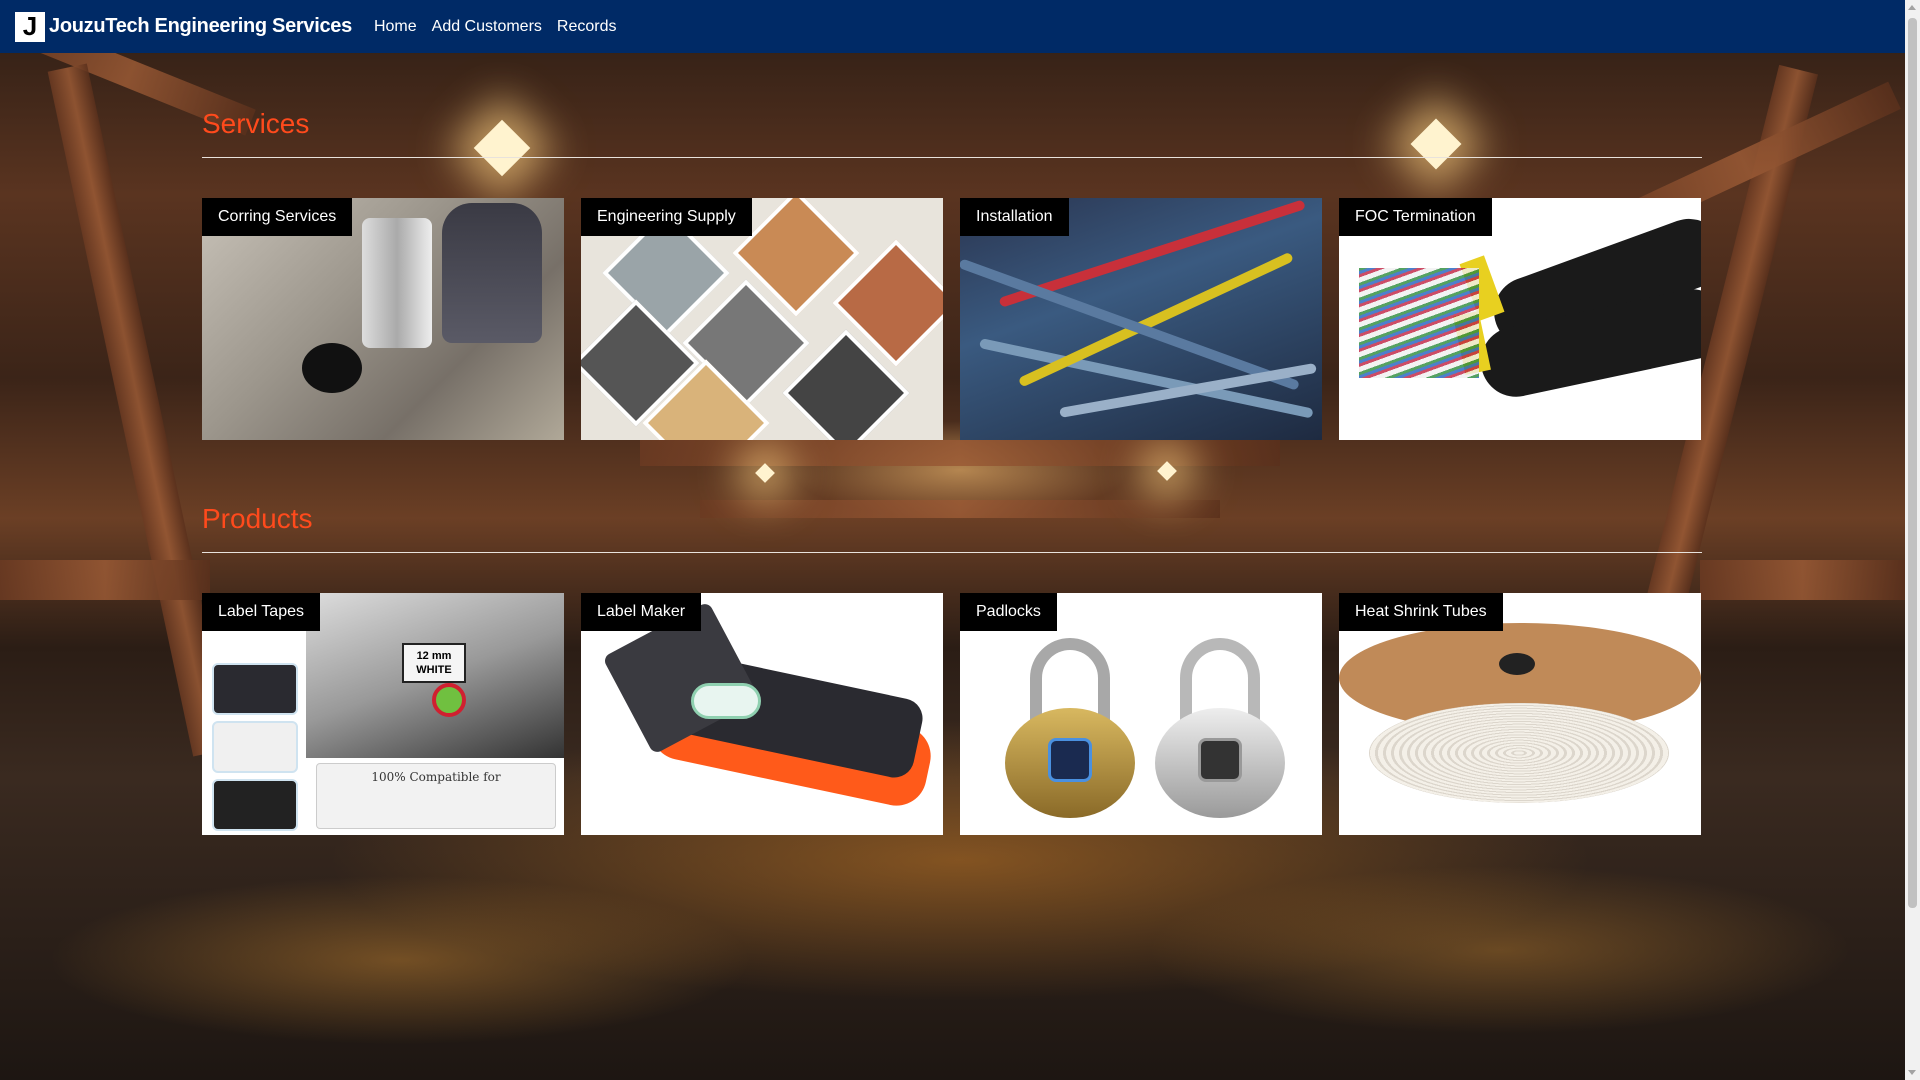 This screenshot has height=1080, width=1920. Describe the element at coordinates (587, 27) in the screenshot. I see `nav-records: Records` at that location.